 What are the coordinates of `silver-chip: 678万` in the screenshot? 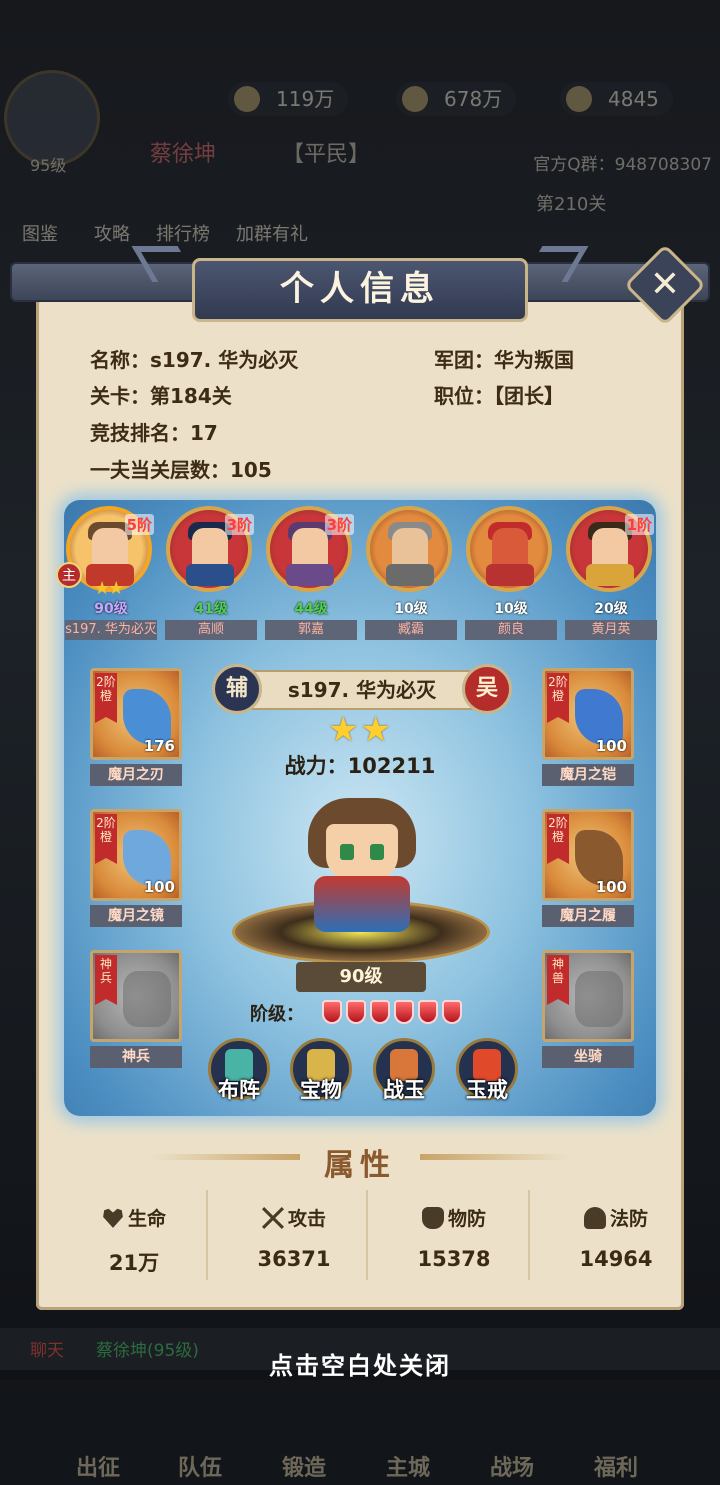 It's located at (456, 99).